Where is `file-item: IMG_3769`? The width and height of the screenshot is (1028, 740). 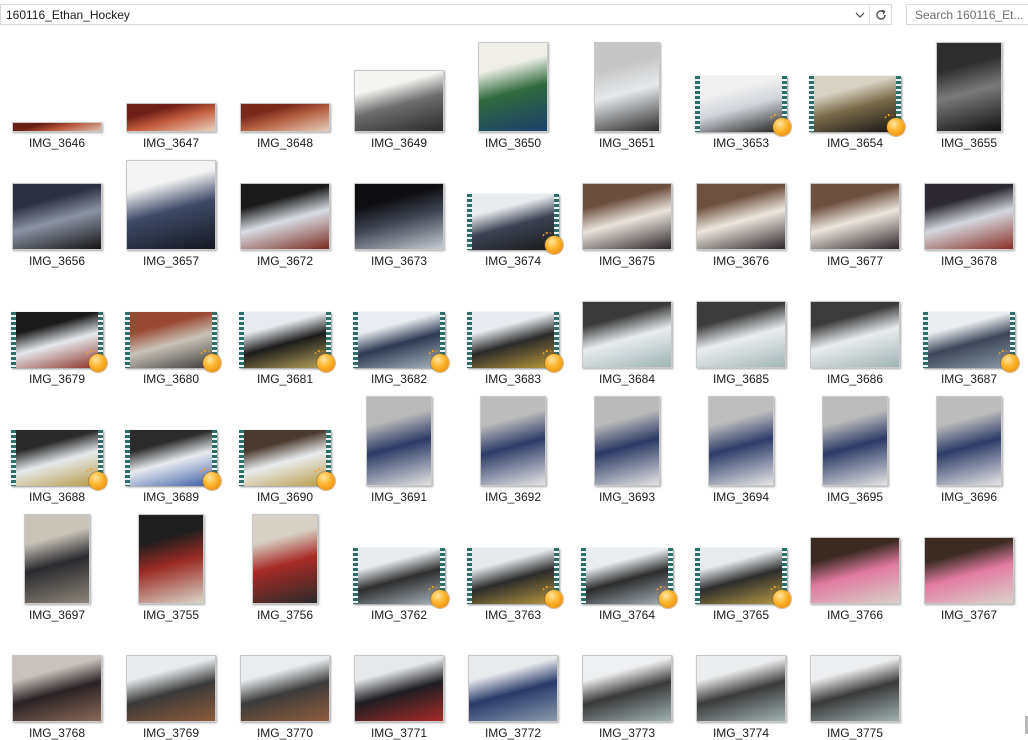 file-item: IMG_3769 is located at coordinates (171, 680).